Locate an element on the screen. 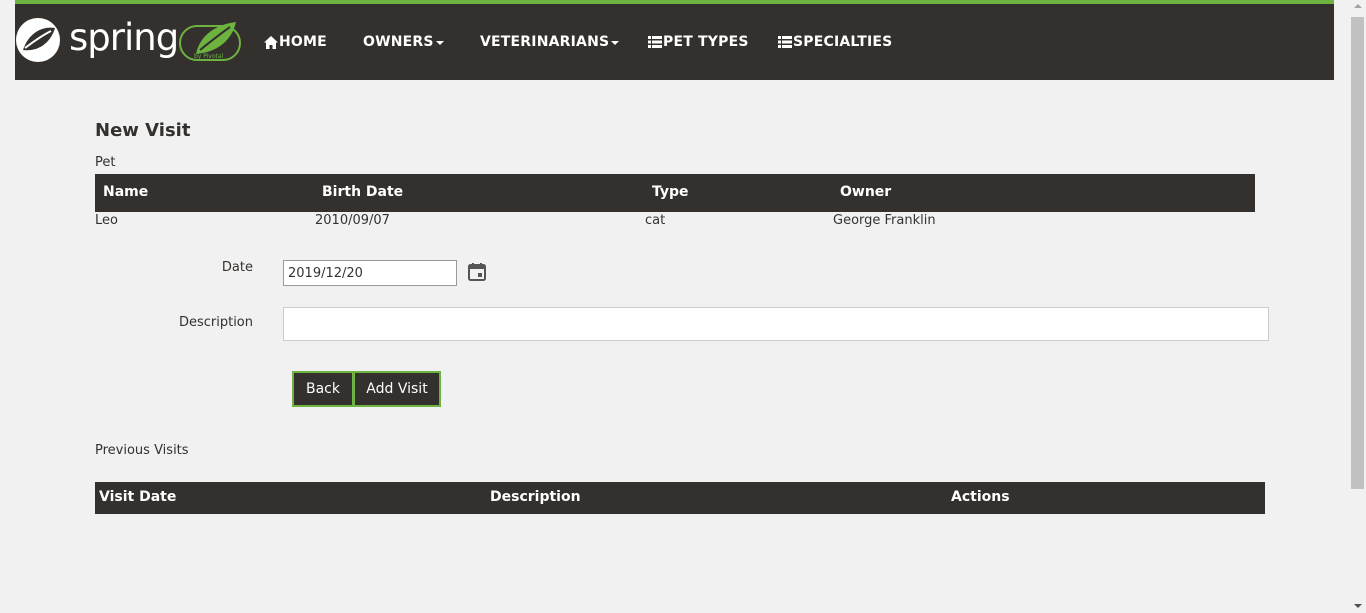  scrollbar-thumb is located at coordinates (1357, 253).